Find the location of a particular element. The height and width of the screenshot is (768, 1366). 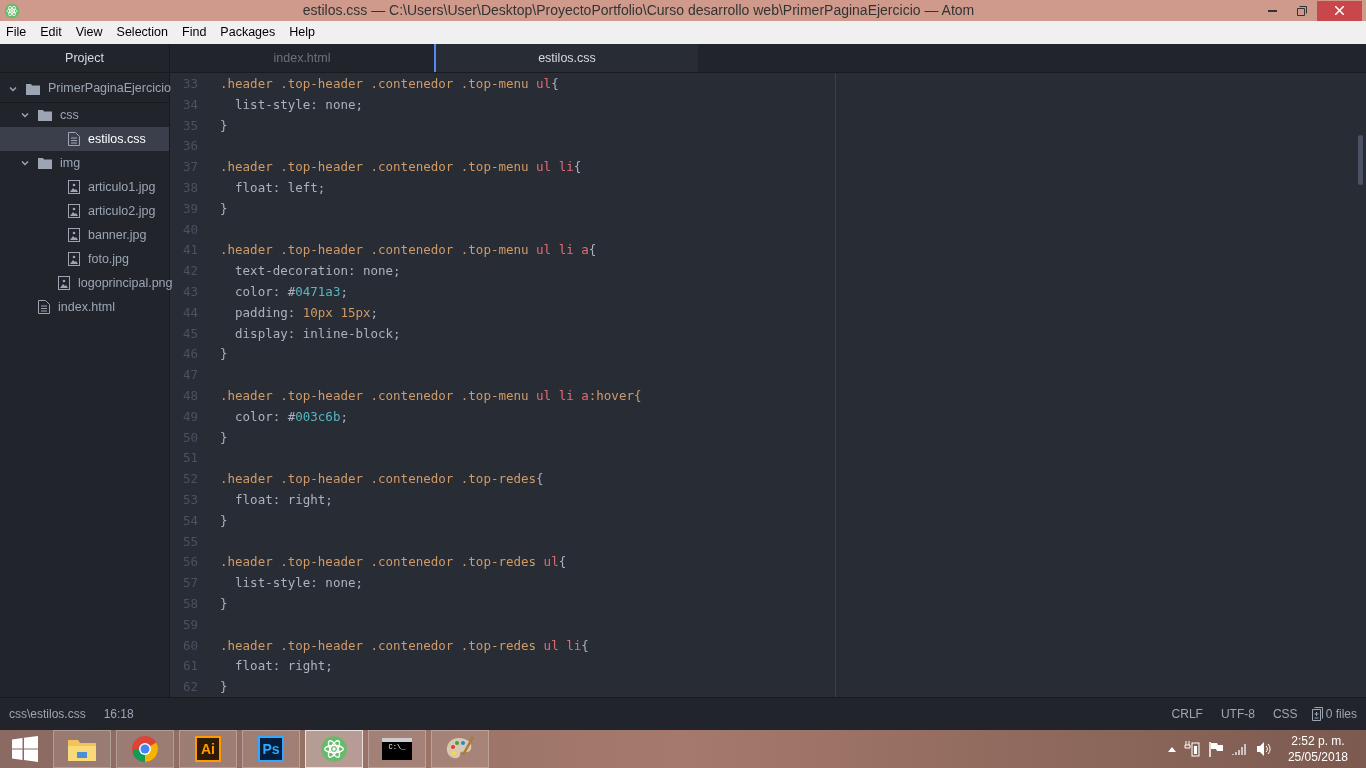

flag-icon is located at coordinates (1215, 749).